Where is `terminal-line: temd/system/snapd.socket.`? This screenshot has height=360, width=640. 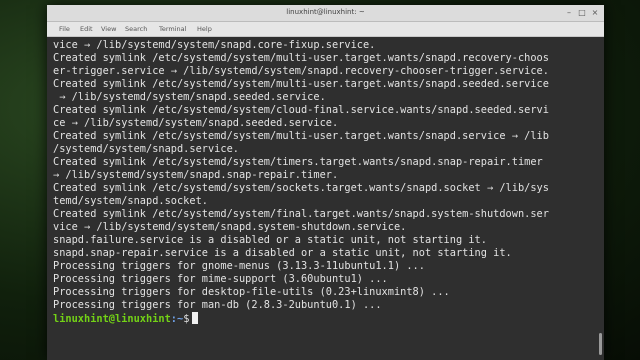 terminal-line: temd/system/snapd.socket. is located at coordinates (130, 201).